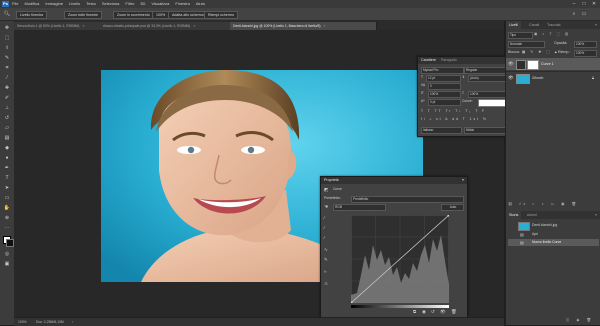 This screenshot has width=600, height=326. I want to click on menu-seleziona: Seleziona, so click(111, 4).